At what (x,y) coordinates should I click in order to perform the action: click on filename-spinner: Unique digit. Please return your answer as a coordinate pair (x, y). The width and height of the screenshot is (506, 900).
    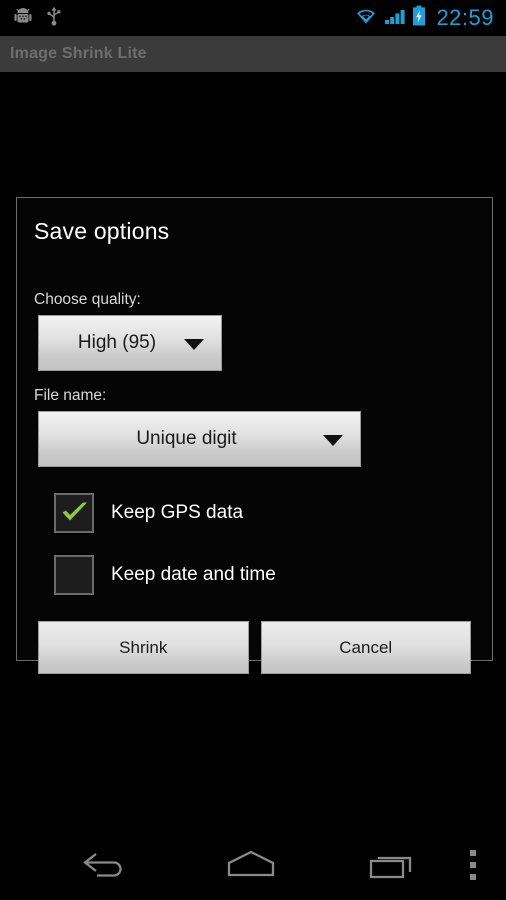
    Looking at the image, I should click on (199, 439).